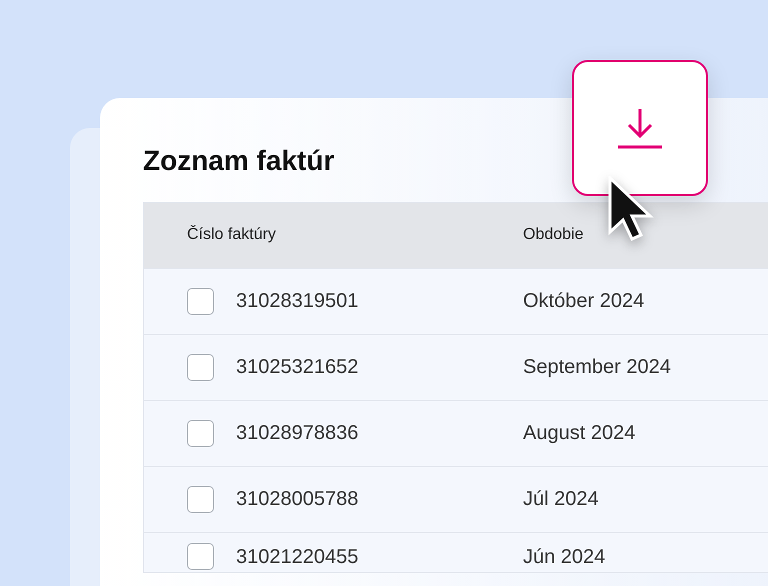 The height and width of the screenshot is (586, 768). I want to click on invoice-number: 31028319501, so click(297, 301).